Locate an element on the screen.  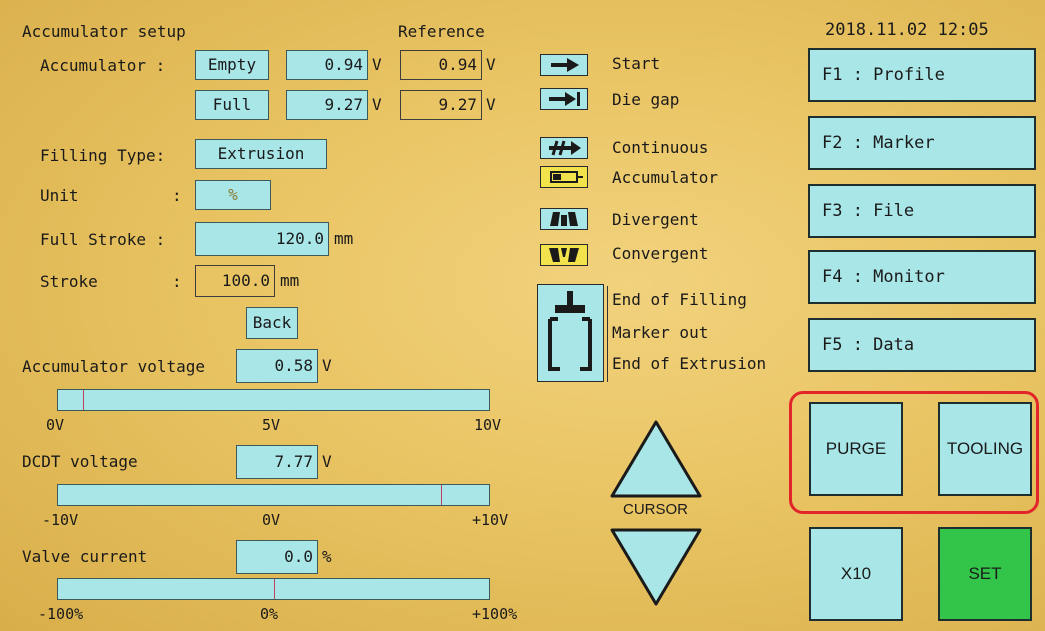
legend-start-label: Start is located at coordinates (636, 63).